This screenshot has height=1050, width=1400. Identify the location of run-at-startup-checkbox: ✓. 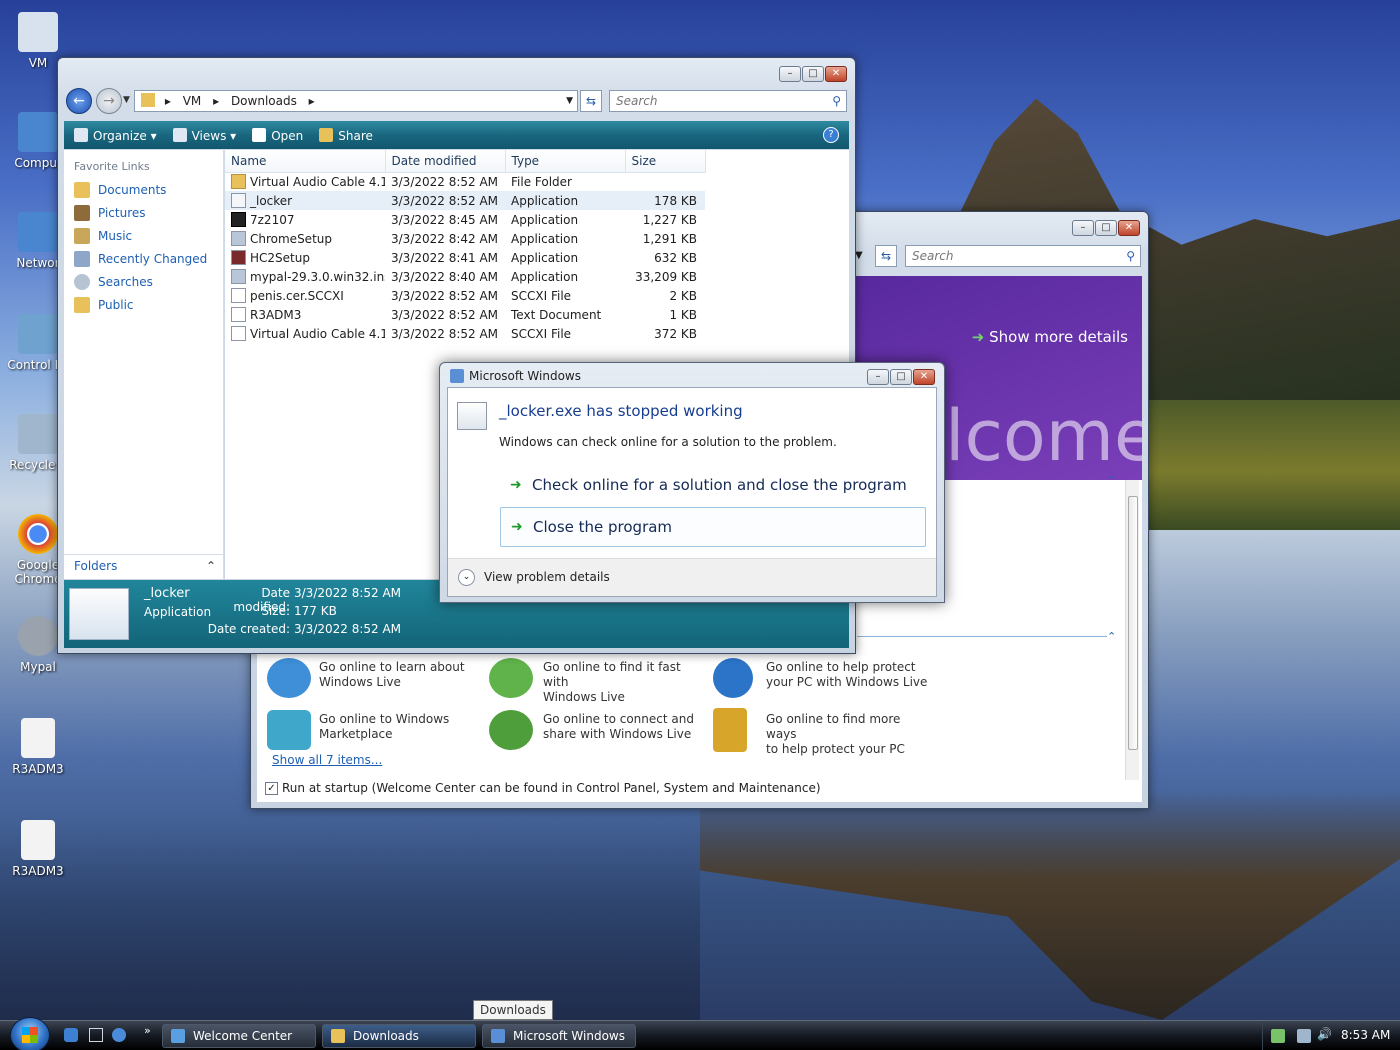
(271, 788).